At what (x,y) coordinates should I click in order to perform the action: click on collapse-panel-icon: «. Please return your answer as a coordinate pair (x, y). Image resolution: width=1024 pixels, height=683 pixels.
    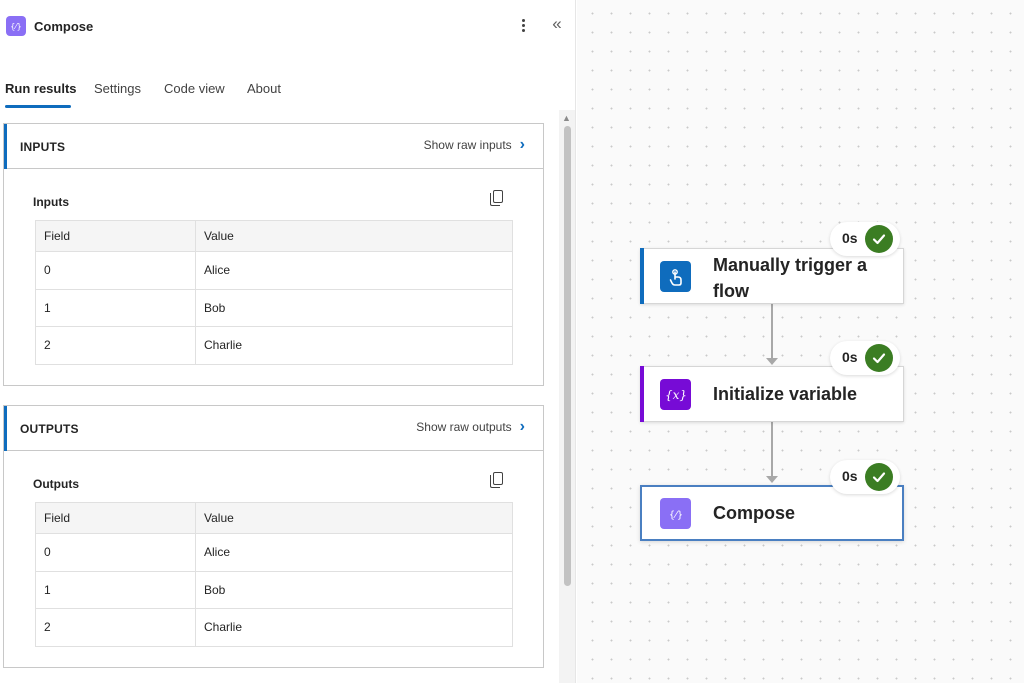
    Looking at the image, I should click on (557, 24).